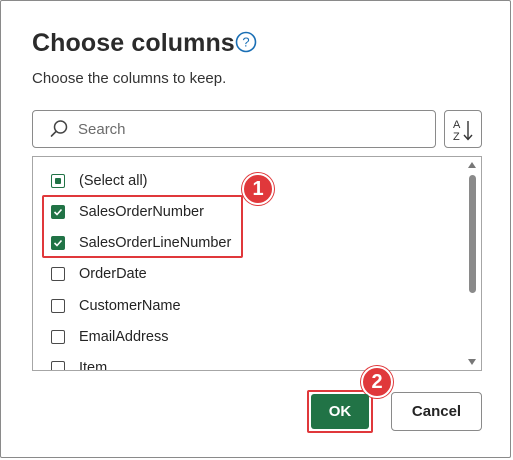 The image size is (513, 460). What do you see at coordinates (113, 274) in the screenshot?
I see `list-item-label: OrderDate` at bounding box center [113, 274].